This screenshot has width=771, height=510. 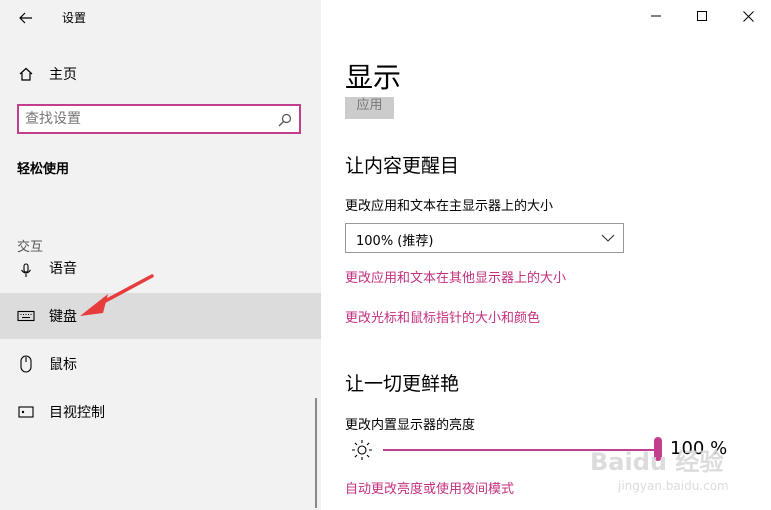 I want to click on section-heading-vivid: 让一切更鲜艳, so click(x=402, y=384).